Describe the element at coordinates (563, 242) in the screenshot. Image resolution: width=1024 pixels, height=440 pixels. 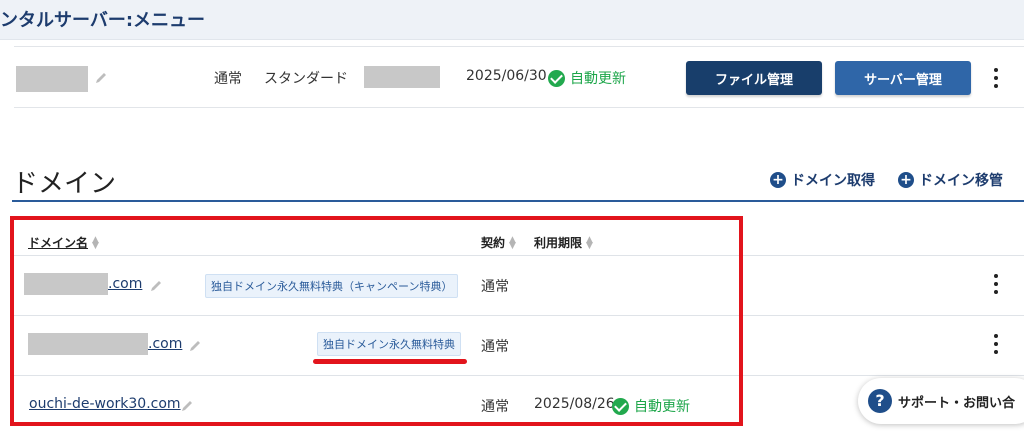
I see `column-expiry: 利用期限 ▲ ▼` at that location.